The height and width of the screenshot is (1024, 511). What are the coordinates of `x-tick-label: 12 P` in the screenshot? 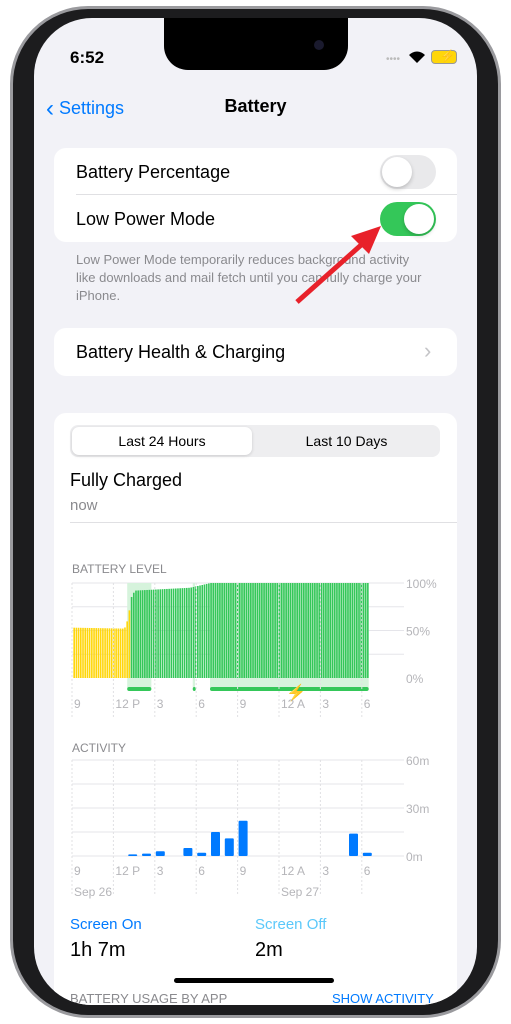 It's located at (127, 871).